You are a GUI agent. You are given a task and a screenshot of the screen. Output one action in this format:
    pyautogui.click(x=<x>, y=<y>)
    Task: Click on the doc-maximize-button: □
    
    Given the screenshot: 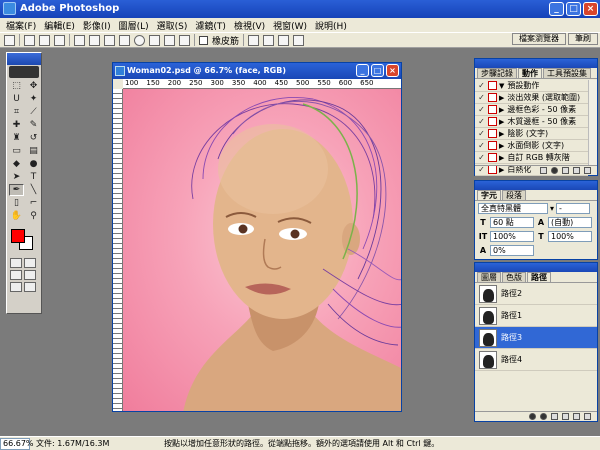 What is the action you would take?
    pyautogui.click(x=377, y=70)
    